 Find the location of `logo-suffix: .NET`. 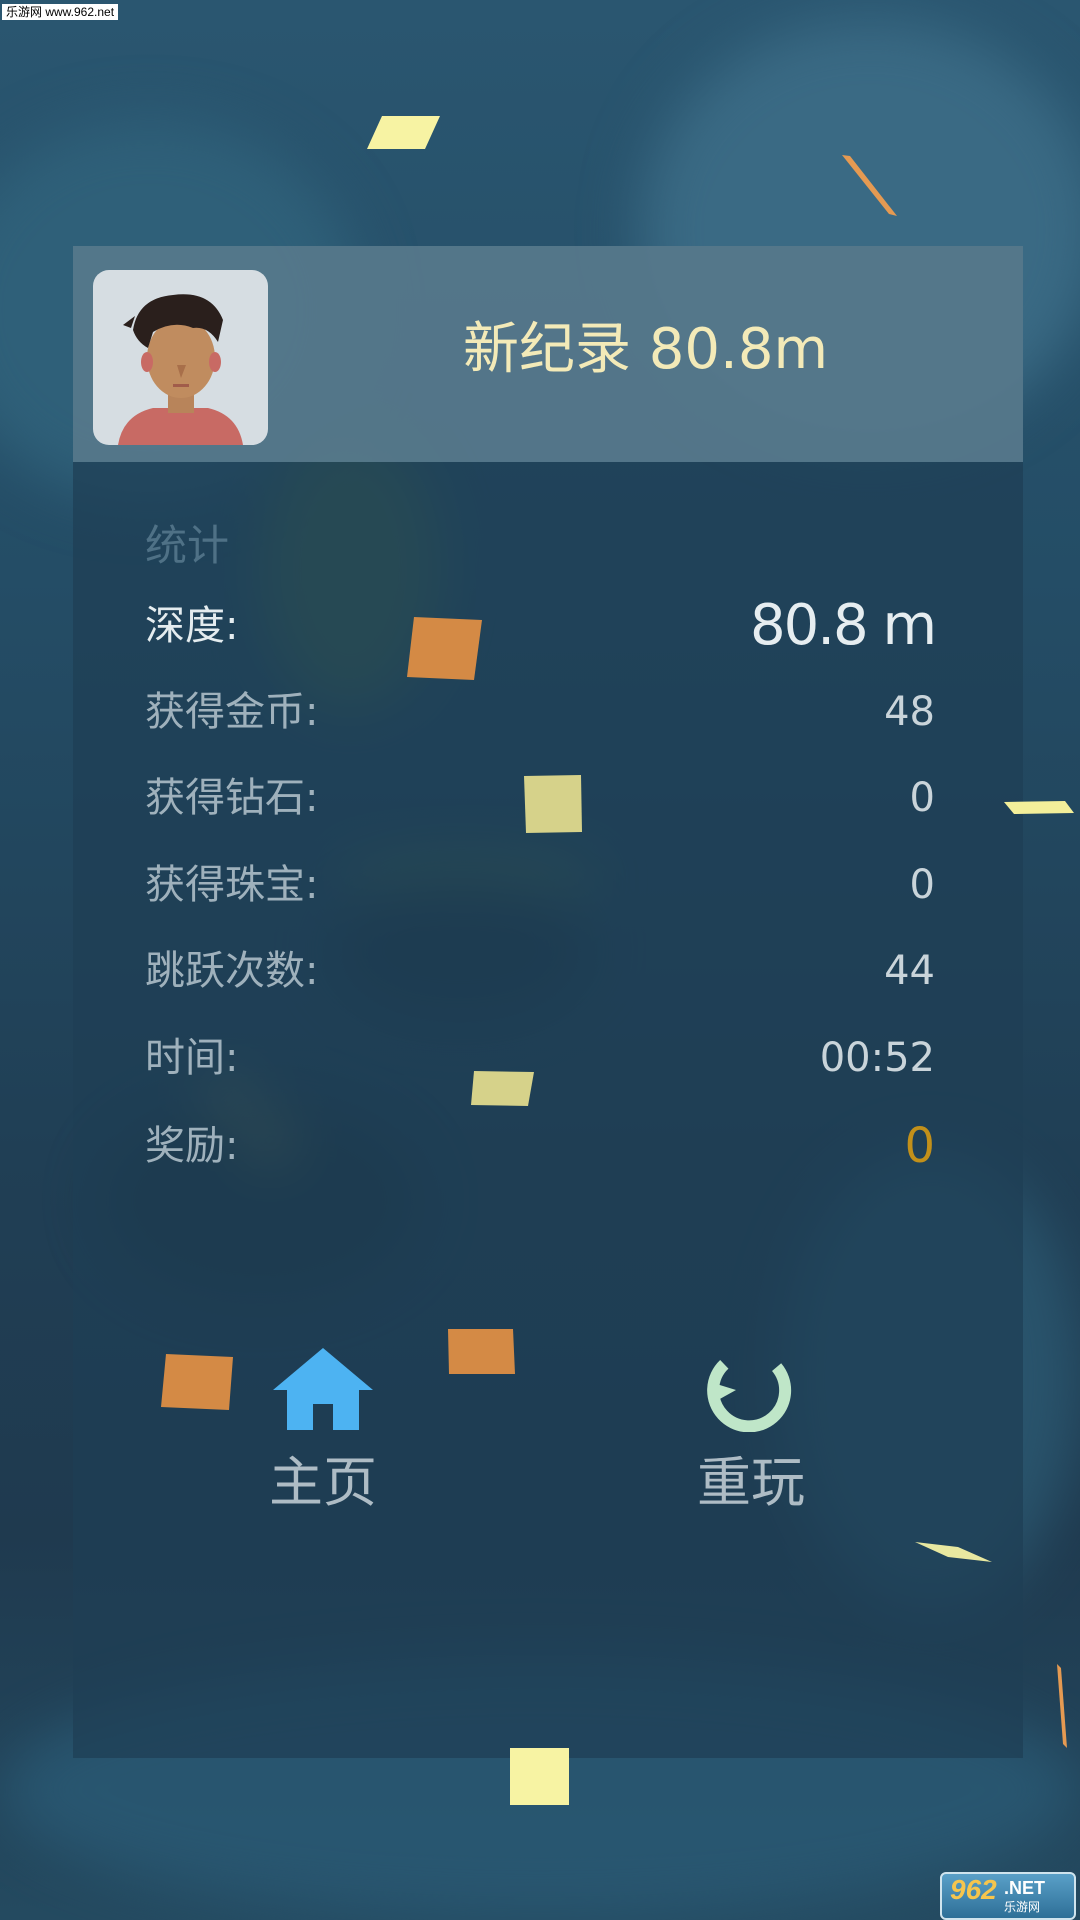

logo-suffix: .NET is located at coordinates (1025, 1888).